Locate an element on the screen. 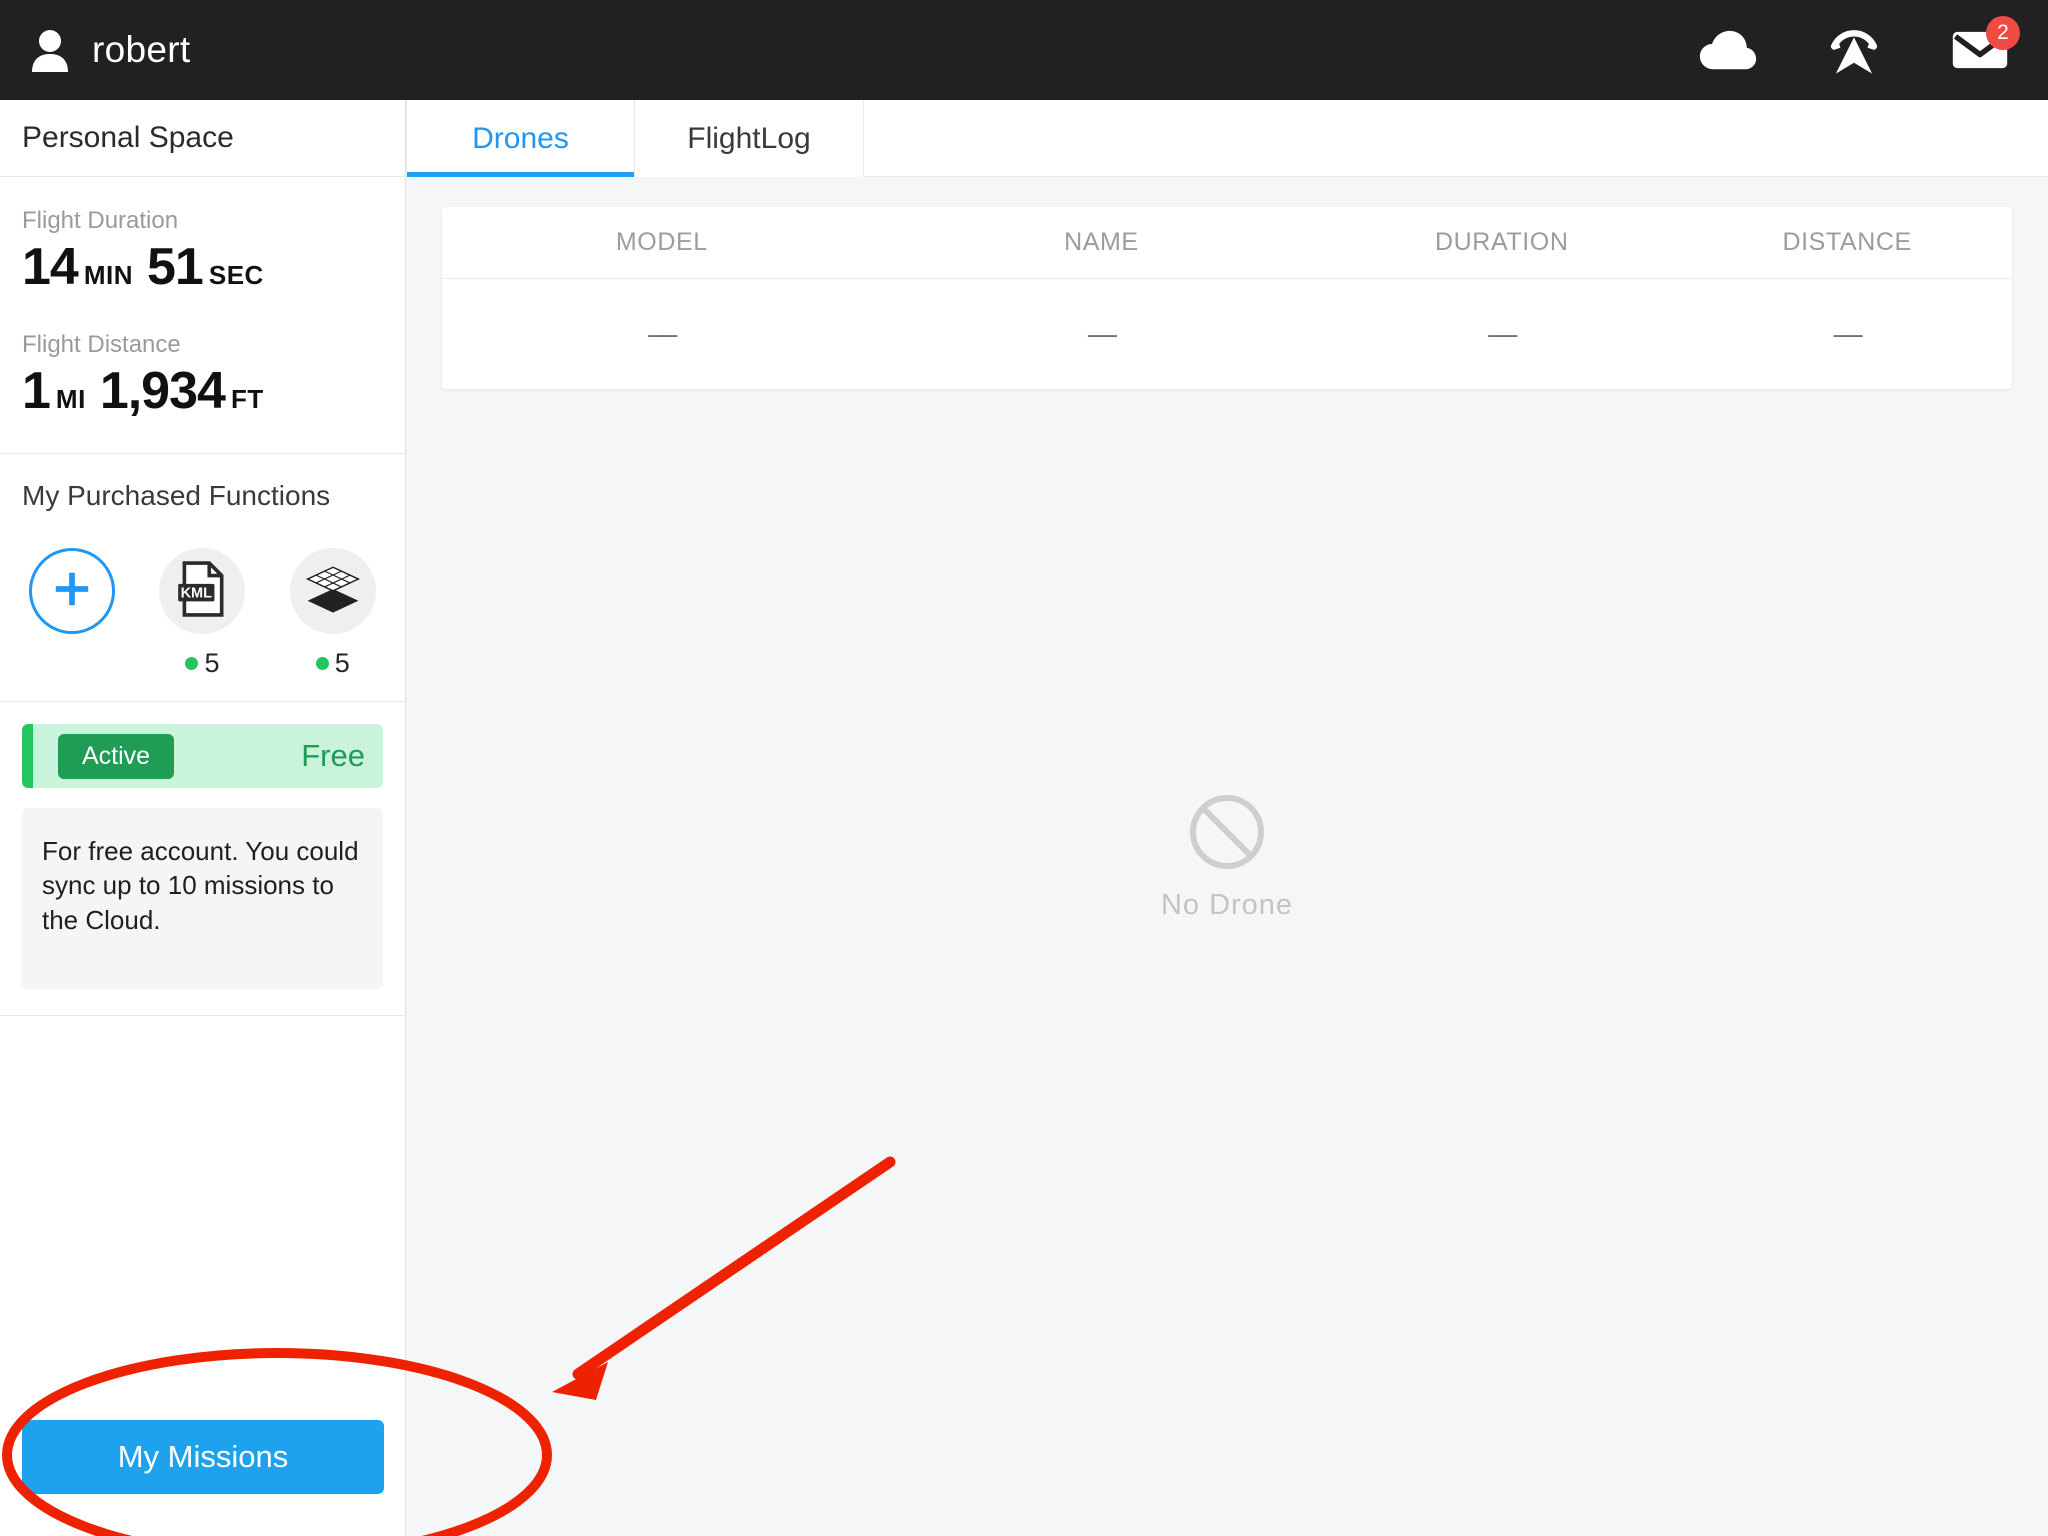  stat-value: 1 MI 1,934 FT is located at coordinates (202, 391).